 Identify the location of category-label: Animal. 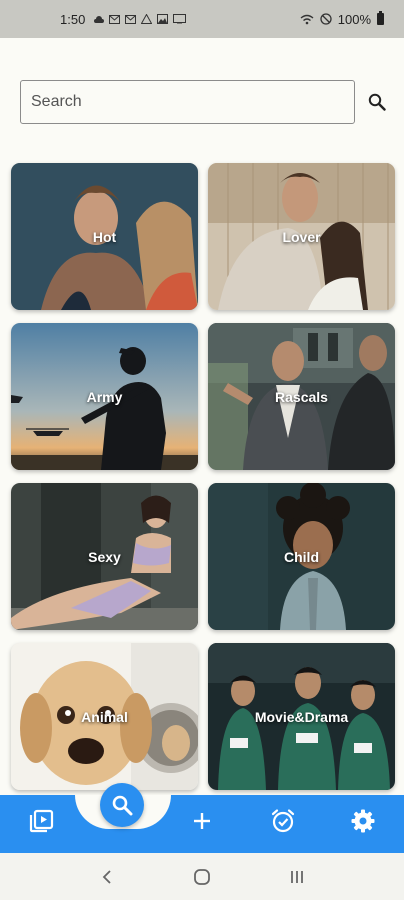
(104, 716).